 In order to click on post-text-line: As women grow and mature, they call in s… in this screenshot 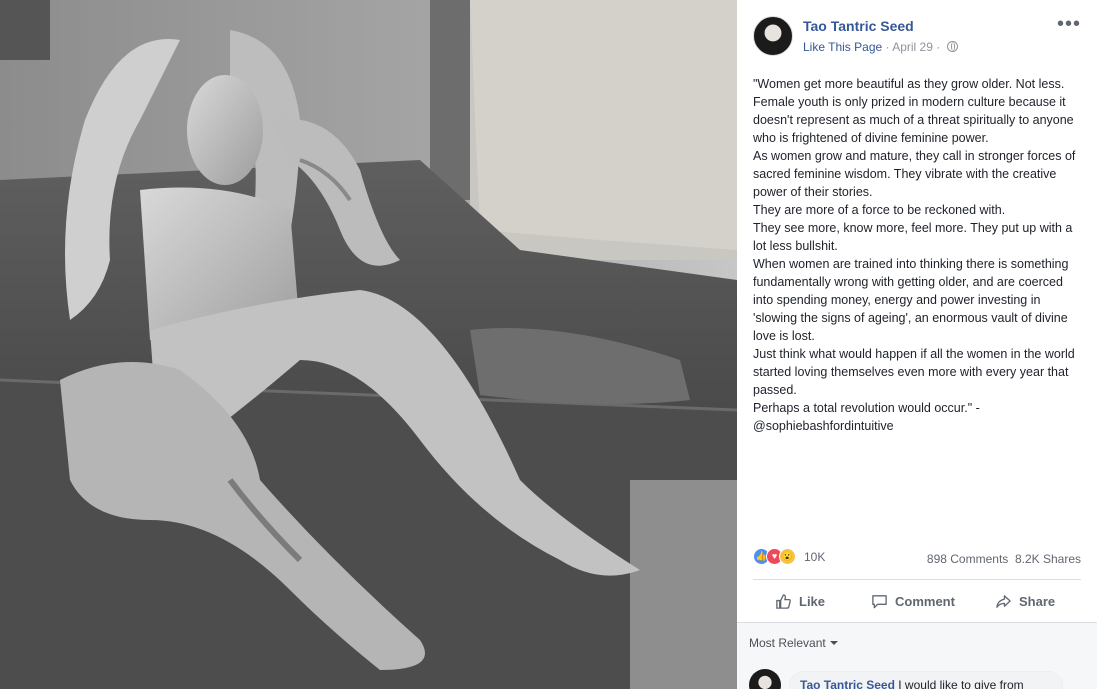, I will do `click(914, 174)`.